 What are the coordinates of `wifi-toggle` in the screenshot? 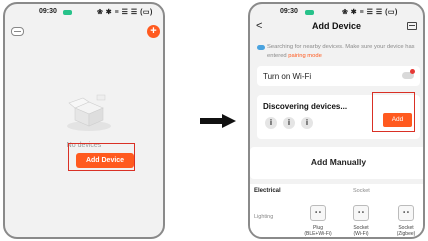 It's located at (408, 74).